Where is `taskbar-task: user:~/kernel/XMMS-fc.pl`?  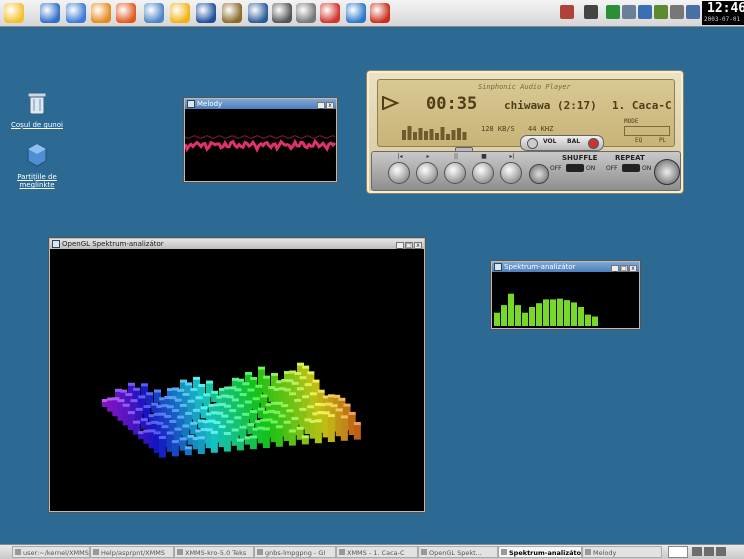 taskbar-task: user:~/kernel/XMMS-fc.pl is located at coordinates (51, 552).